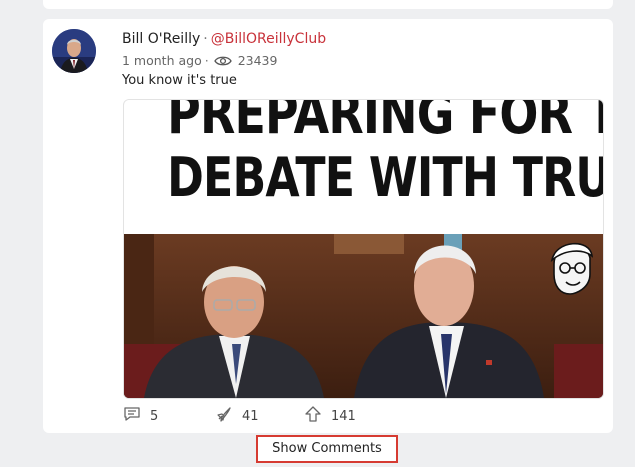 The width and height of the screenshot is (635, 467). What do you see at coordinates (317, 416) in the screenshot?
I see `upvote-arrow-icon` at bounding box center [317, 416].